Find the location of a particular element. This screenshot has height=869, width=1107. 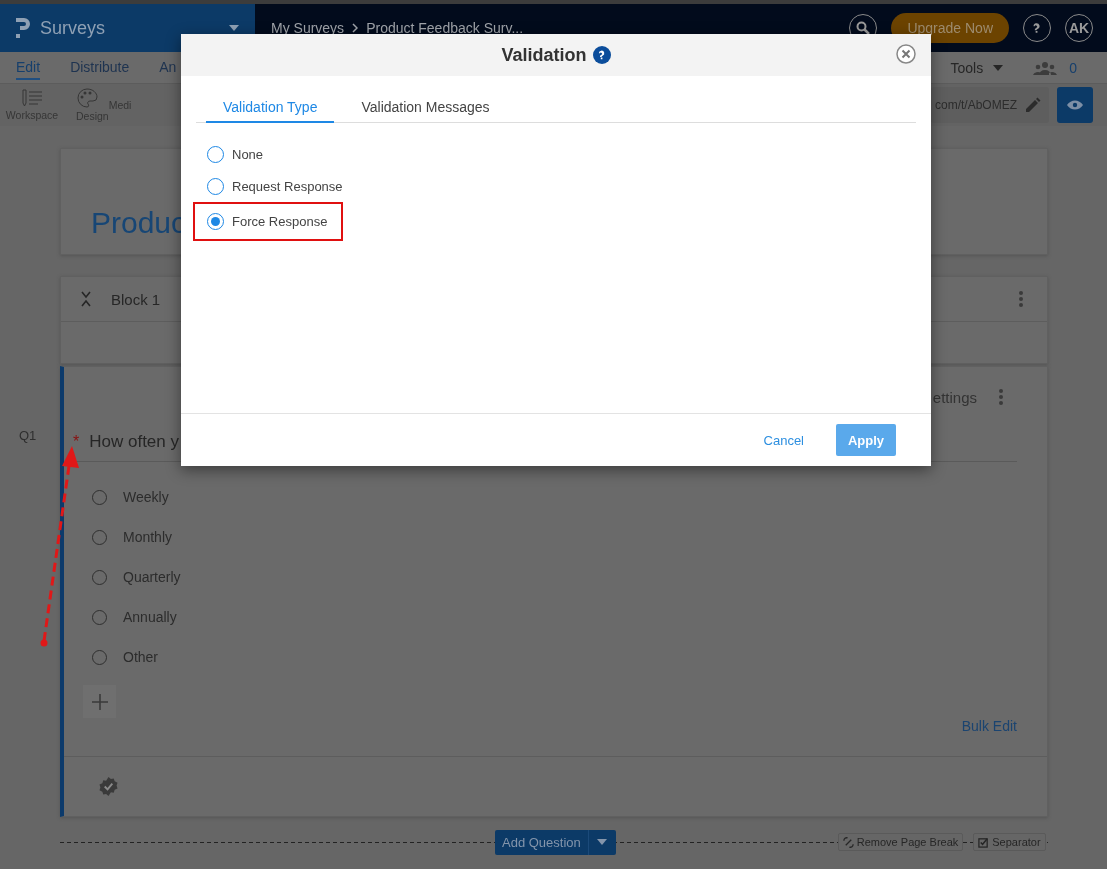

people-icon is located at coordinates (1045, 67).